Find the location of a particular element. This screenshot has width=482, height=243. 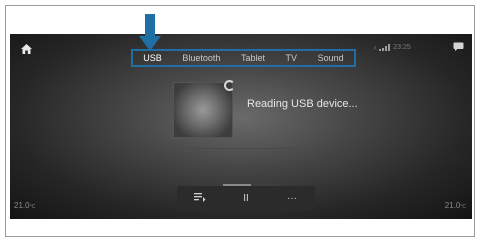

loading-spinner-icon is located at coordinates (229, 85).